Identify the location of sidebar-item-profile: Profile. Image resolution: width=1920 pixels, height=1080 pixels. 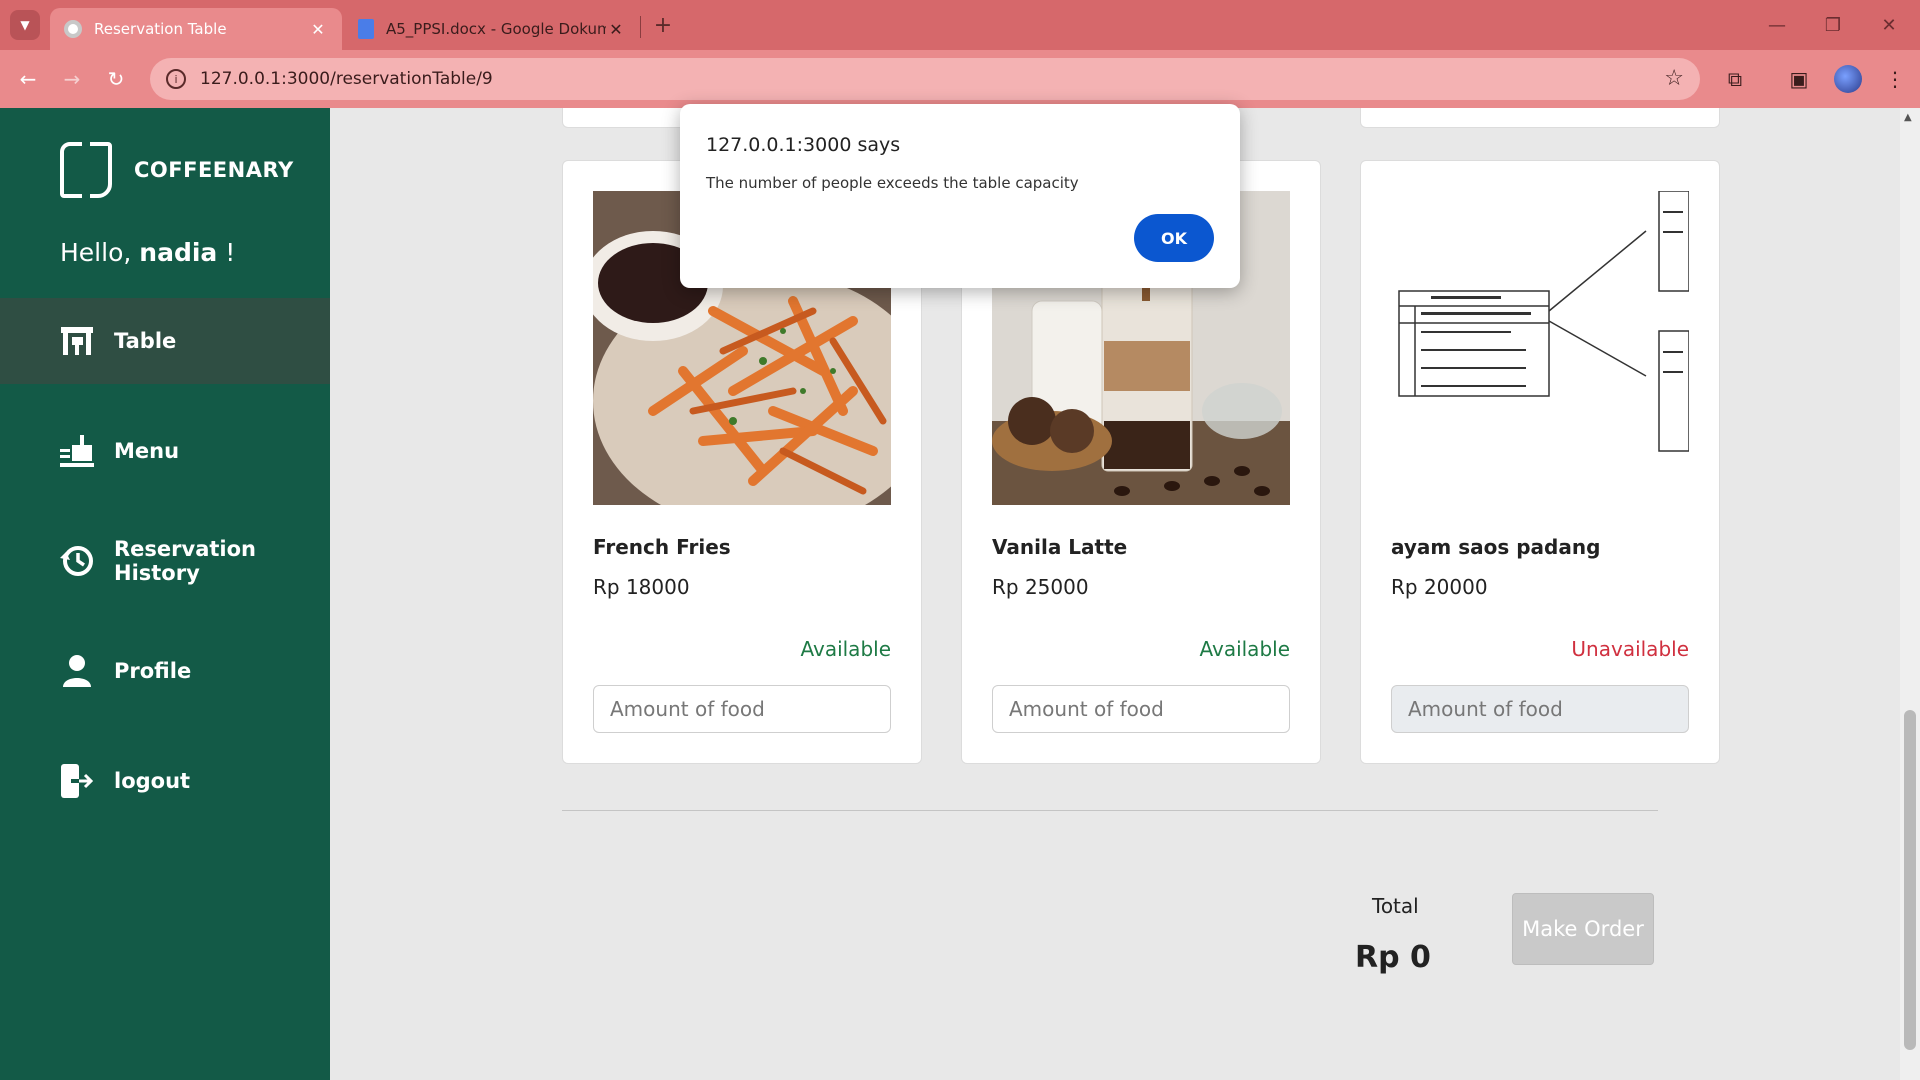
(165, 671).